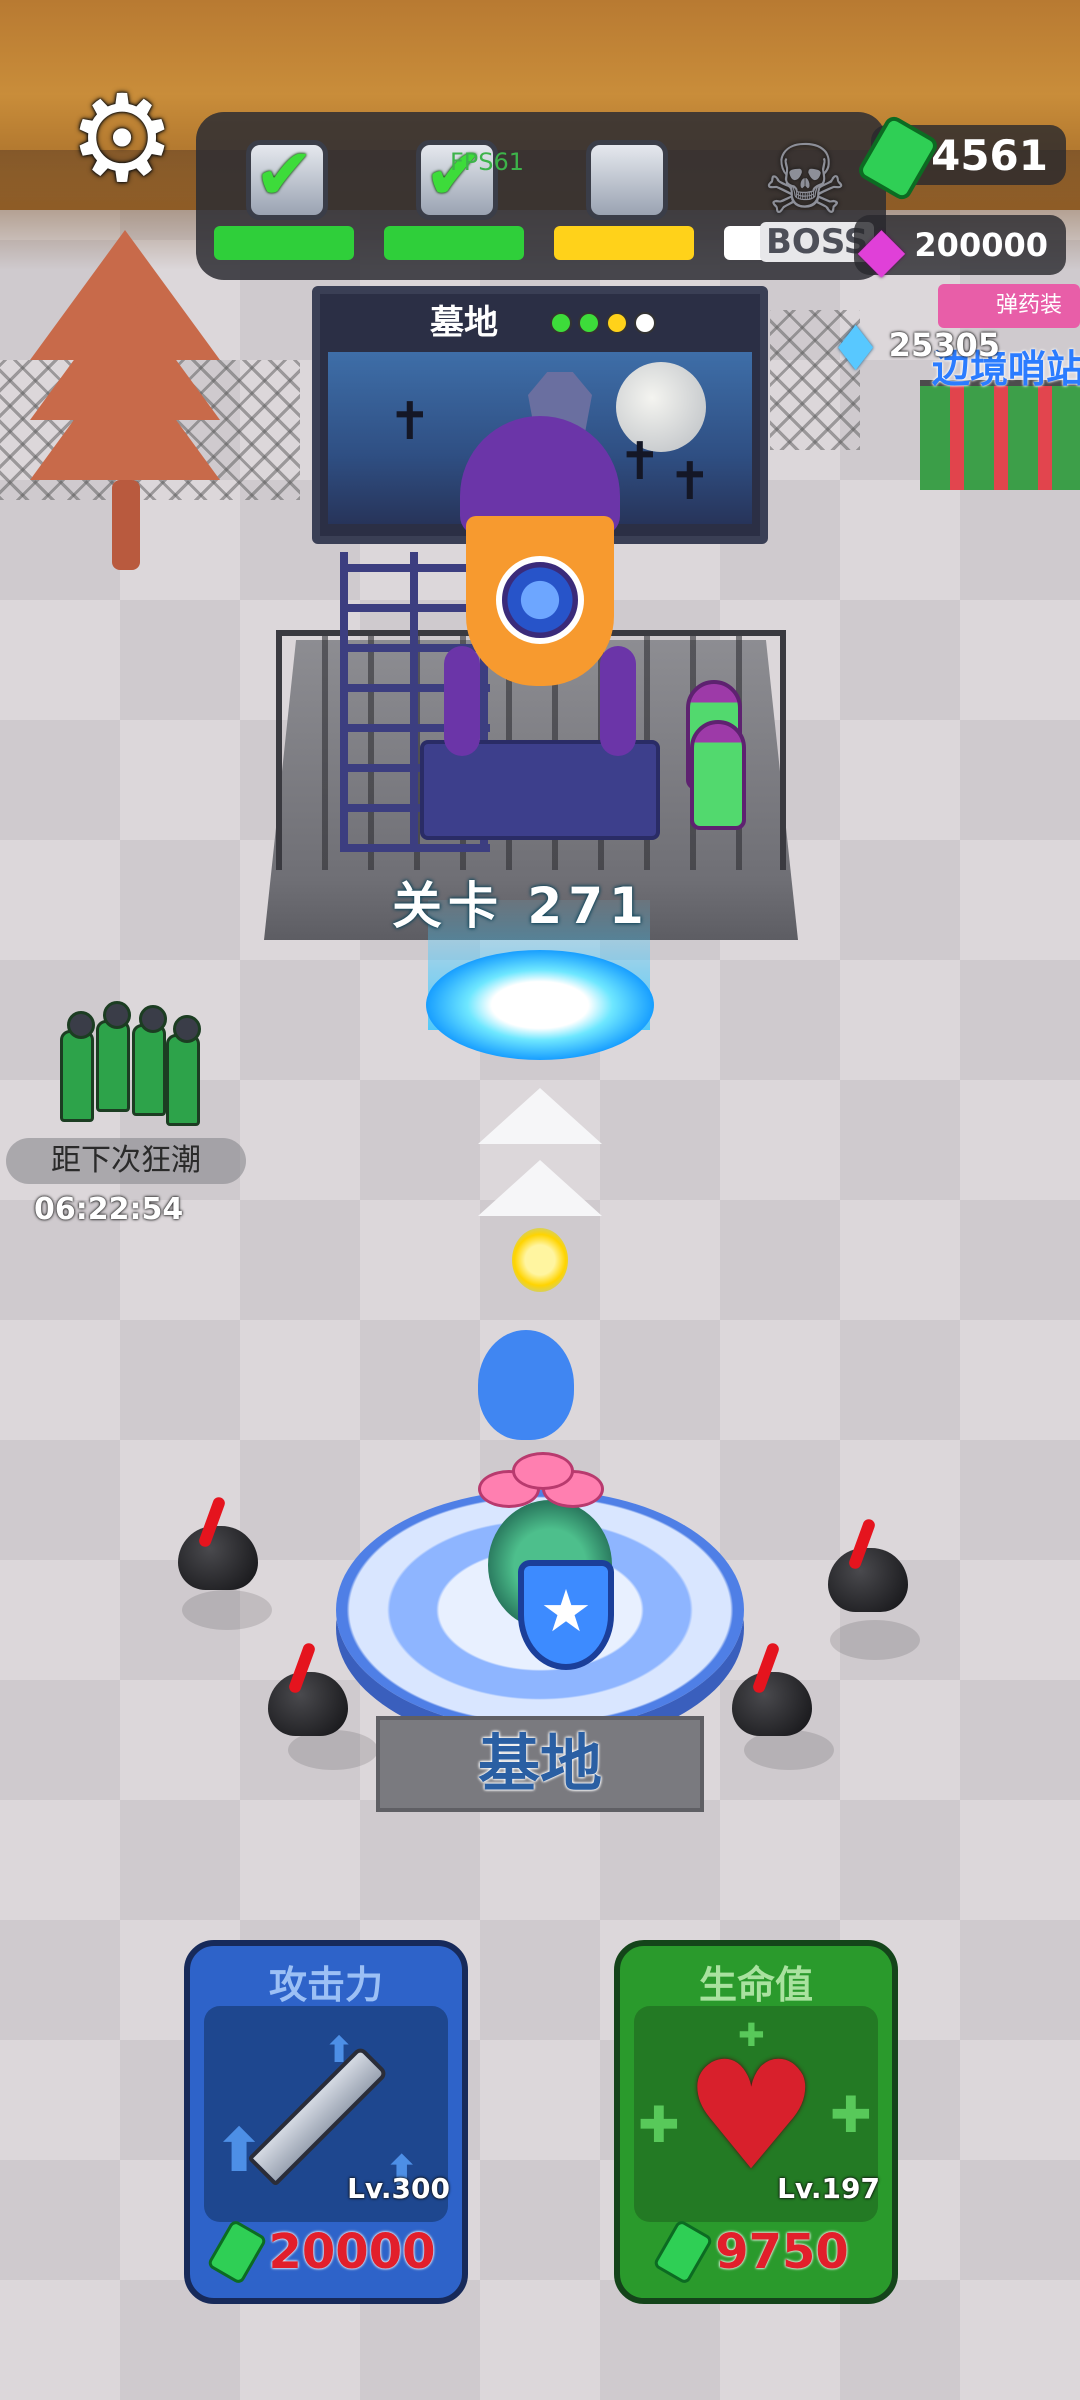 This screenshot has height=2400, width=1080. Describe the element at coordinates (751, 2117) in the screenshot. I see `heart-icon: ♥` at that location.